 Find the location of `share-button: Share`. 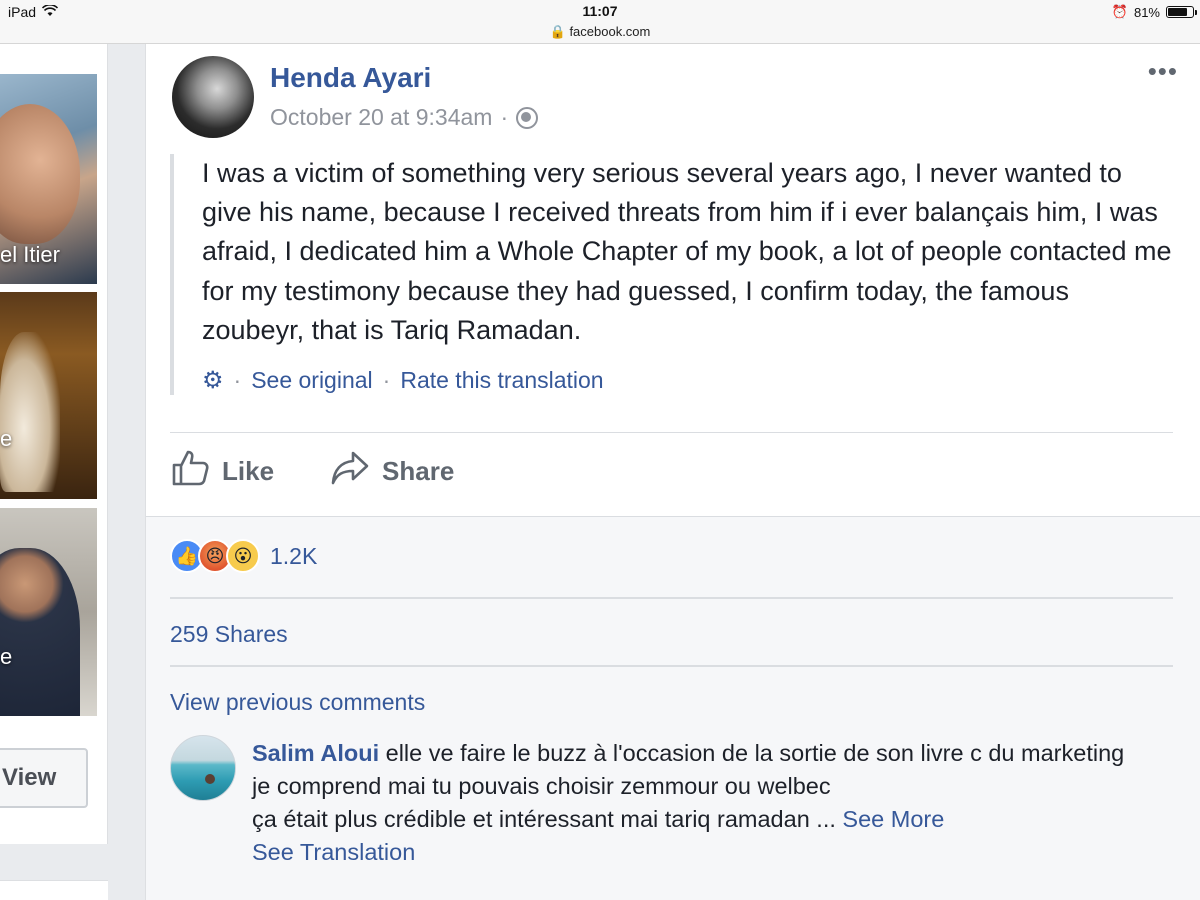

share-button: Share is located at coordinates (392, 471).